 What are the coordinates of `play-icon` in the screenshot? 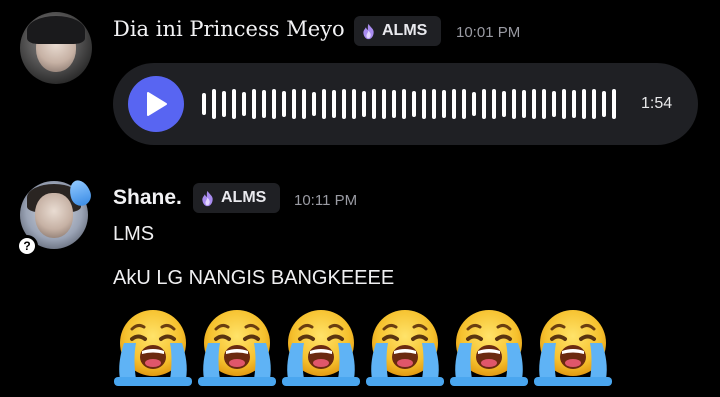 It's located at (157, 104).